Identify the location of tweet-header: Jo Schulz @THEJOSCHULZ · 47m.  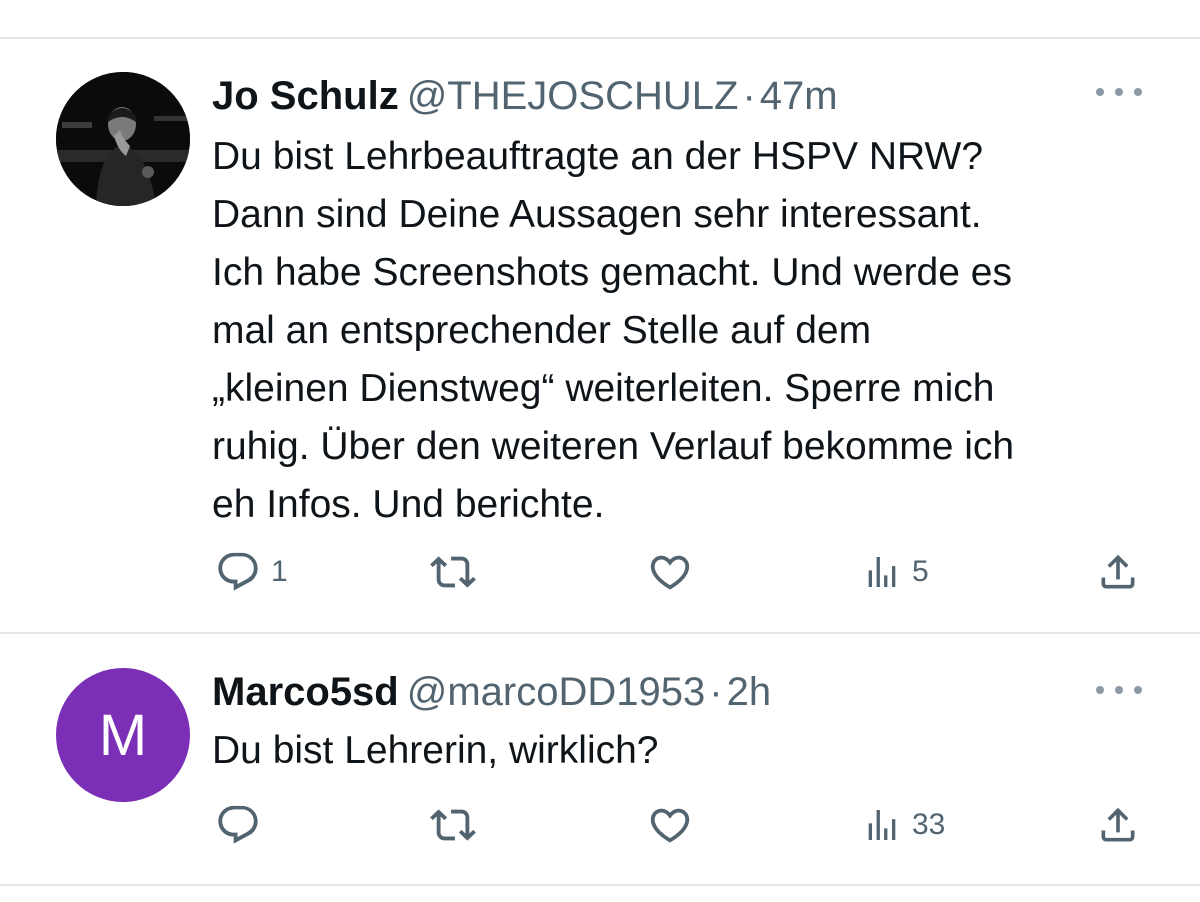
(525, 96).